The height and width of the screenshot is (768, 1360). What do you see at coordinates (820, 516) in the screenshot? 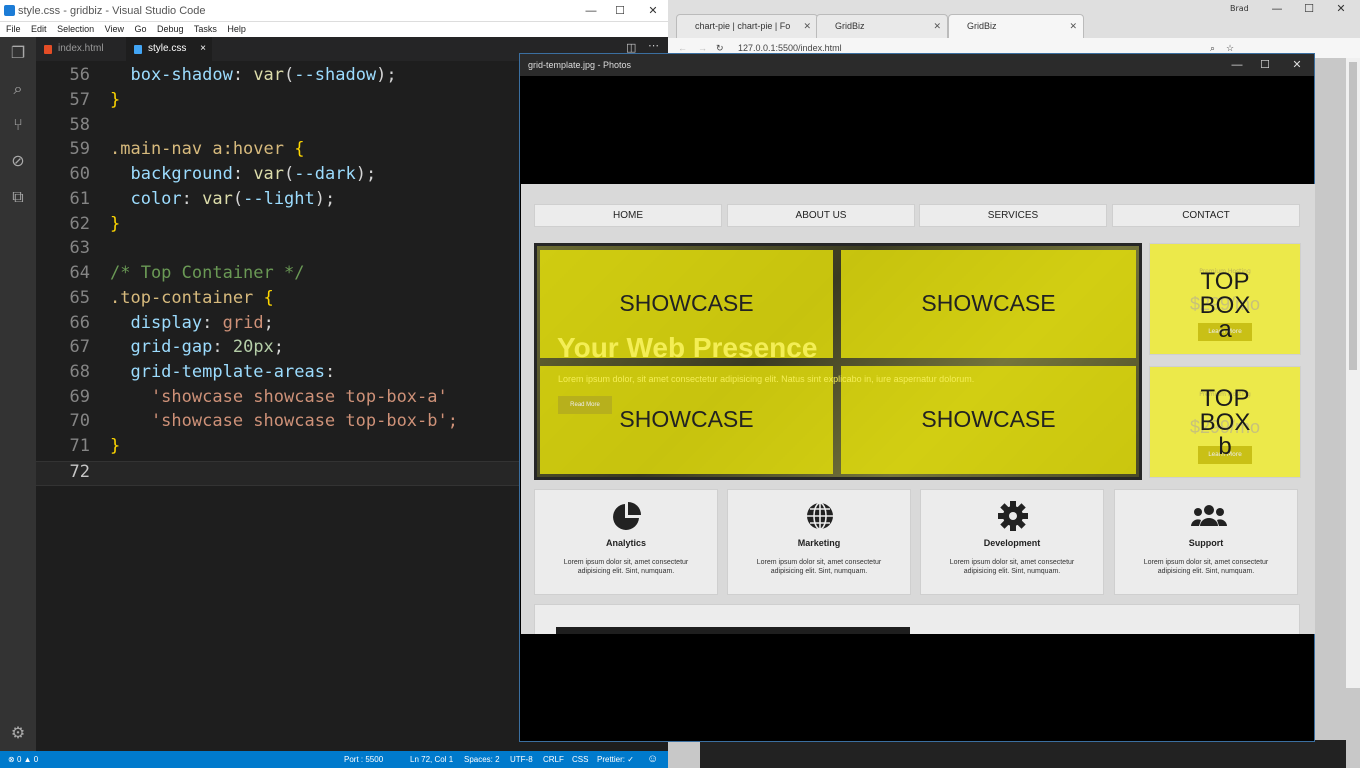
I see `globe-icon` at bounding box center [820, 516].